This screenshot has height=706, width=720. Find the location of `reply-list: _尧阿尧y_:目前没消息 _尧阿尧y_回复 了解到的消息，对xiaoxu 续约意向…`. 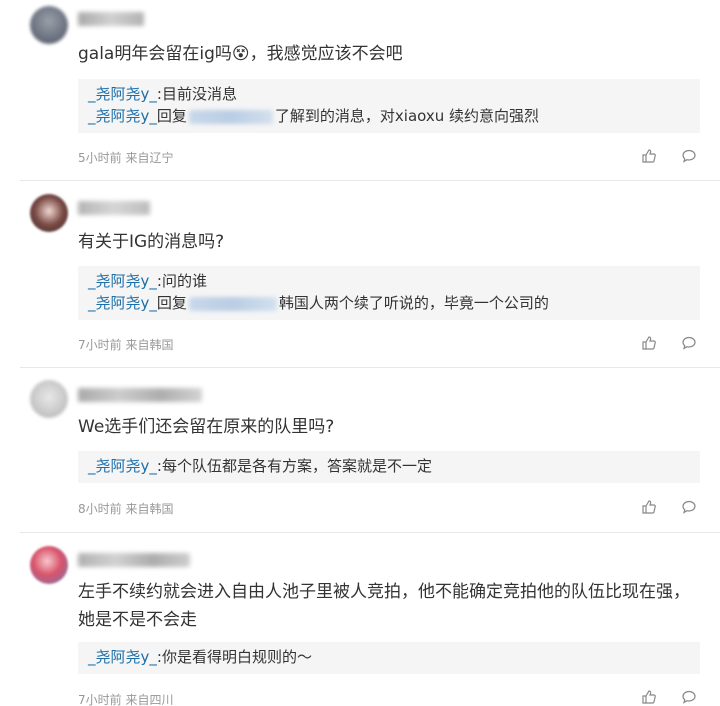

reply-list: _尧阿尧y_:目前没消息 _尧阿尧y_回复 了解到的消息，对xiaoxu 续约意向… is located at coordinates (389, 106).